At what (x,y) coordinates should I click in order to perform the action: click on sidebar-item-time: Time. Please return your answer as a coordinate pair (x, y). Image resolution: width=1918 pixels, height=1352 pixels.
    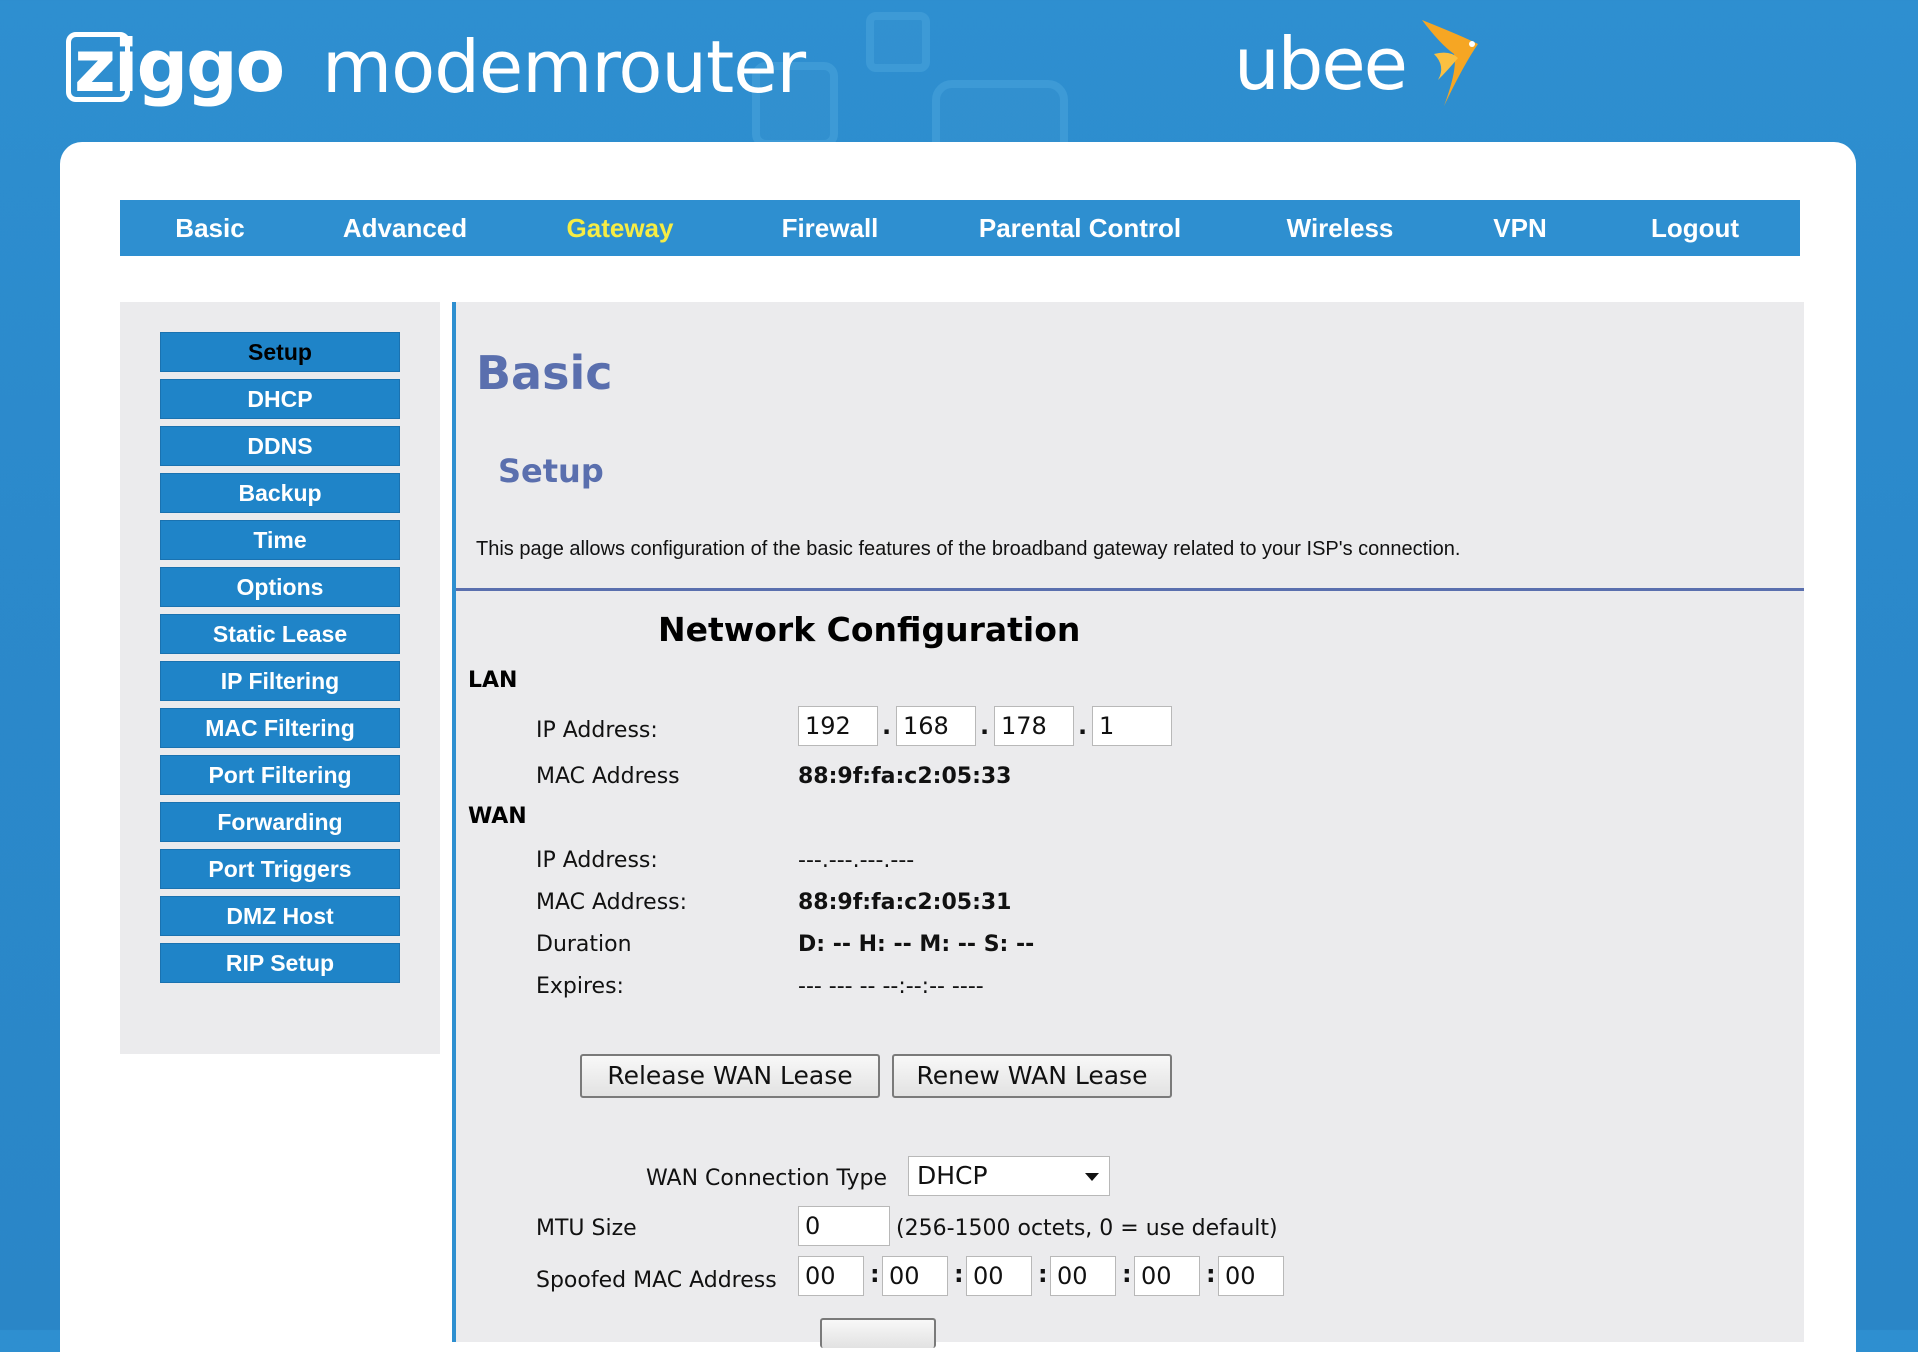
    Looking at the image, I should click on (280, 540).